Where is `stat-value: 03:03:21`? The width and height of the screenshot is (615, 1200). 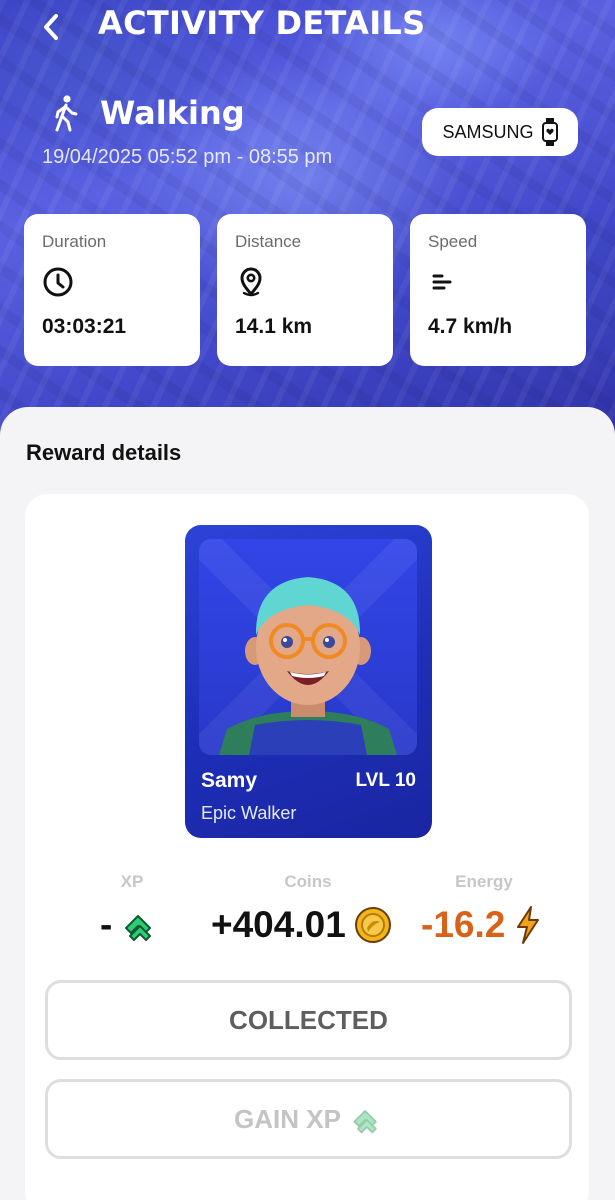
stat-value: 03:03:21 is located at coordinates (84, 326).